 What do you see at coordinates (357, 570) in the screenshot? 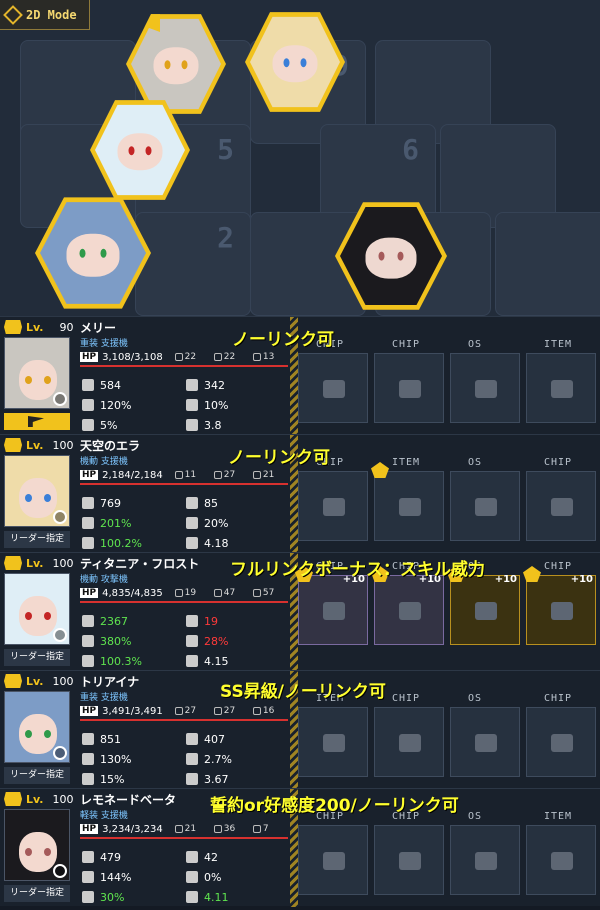
I see `annotation-note: フルリンクボーナス：スキル威力` at bounding box center [357, 570].